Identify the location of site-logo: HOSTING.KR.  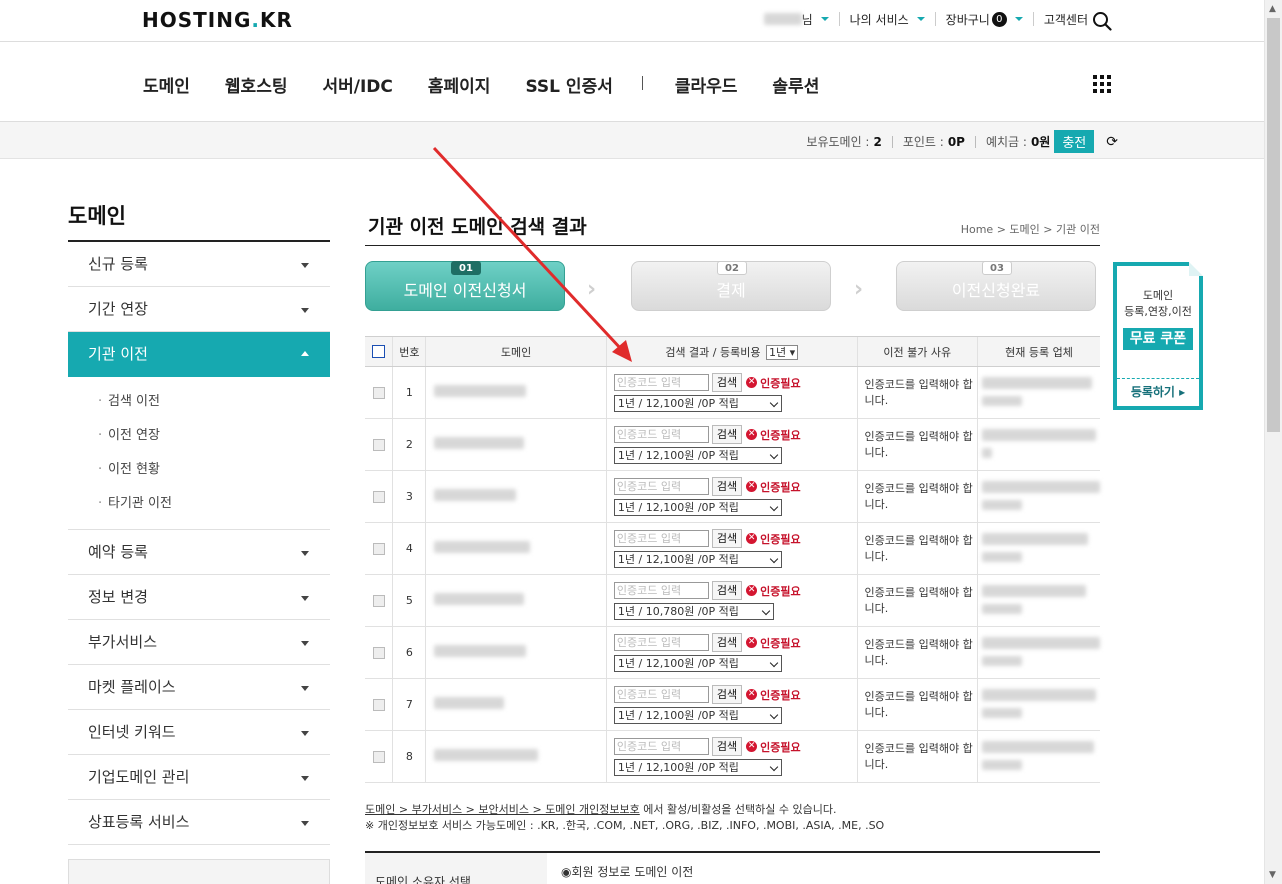
(217, 20).